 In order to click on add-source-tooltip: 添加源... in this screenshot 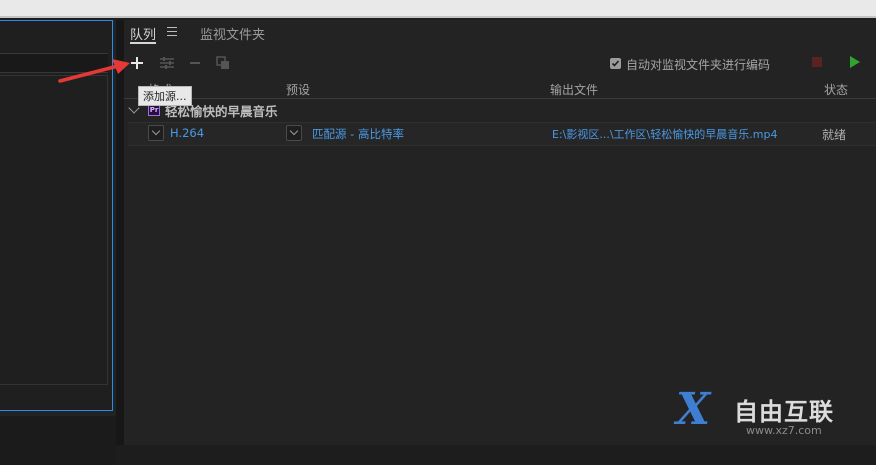, I will do `click(165, 96)`.